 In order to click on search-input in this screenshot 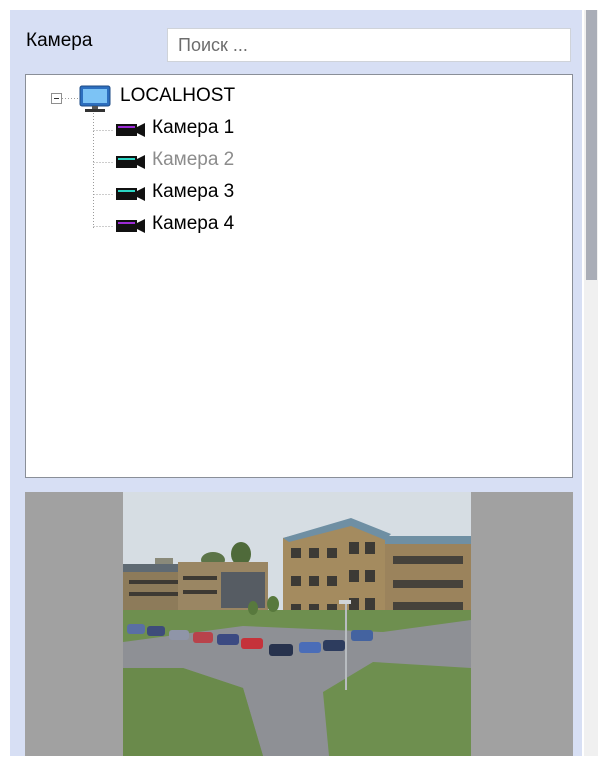, I will do `click(369, 45)`.